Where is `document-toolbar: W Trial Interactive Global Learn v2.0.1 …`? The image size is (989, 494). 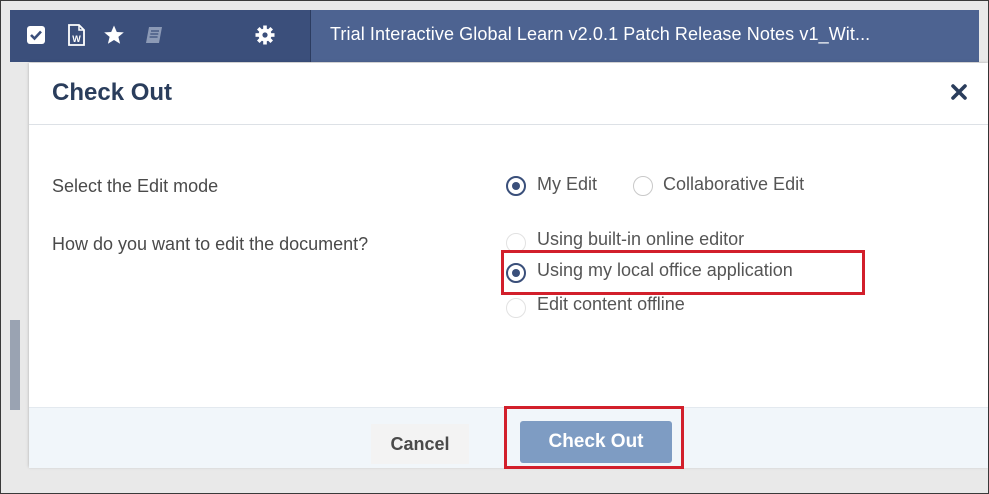
document-toolbar: W Trial Interactive Global Learn v2.0.1 … is located at coordinates (494, 36).